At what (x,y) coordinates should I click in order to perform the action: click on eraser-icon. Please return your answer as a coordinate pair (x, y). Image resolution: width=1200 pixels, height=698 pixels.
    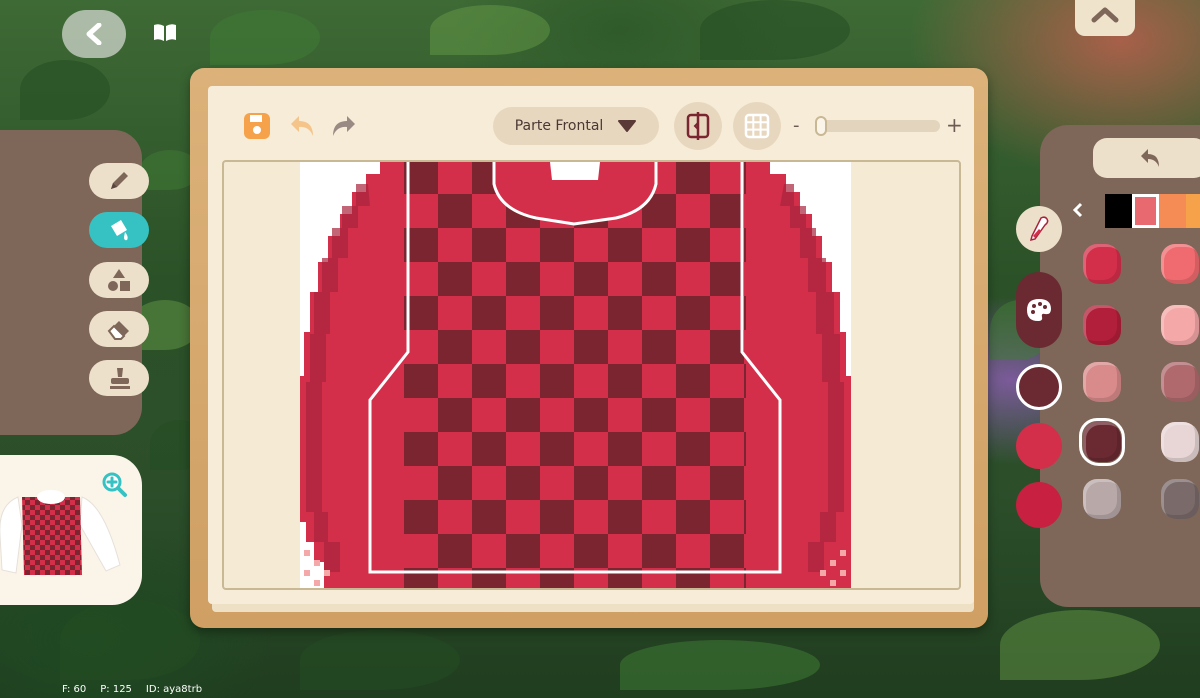
    Looking at the image, I should click on (118, 330).